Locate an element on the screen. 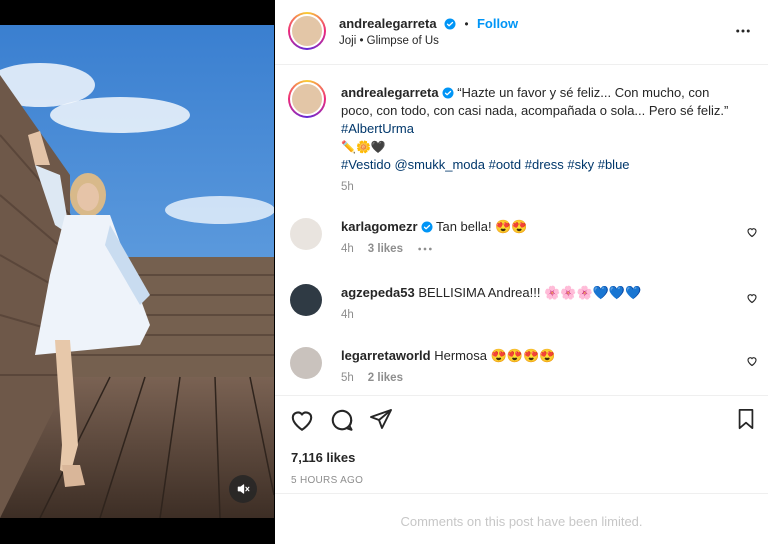 The width and height of the screenshot is (768, 544). comment-item: karlagomezr Tan bella! 😍😍 4h 3 likes is located at coordinates (521, 248).